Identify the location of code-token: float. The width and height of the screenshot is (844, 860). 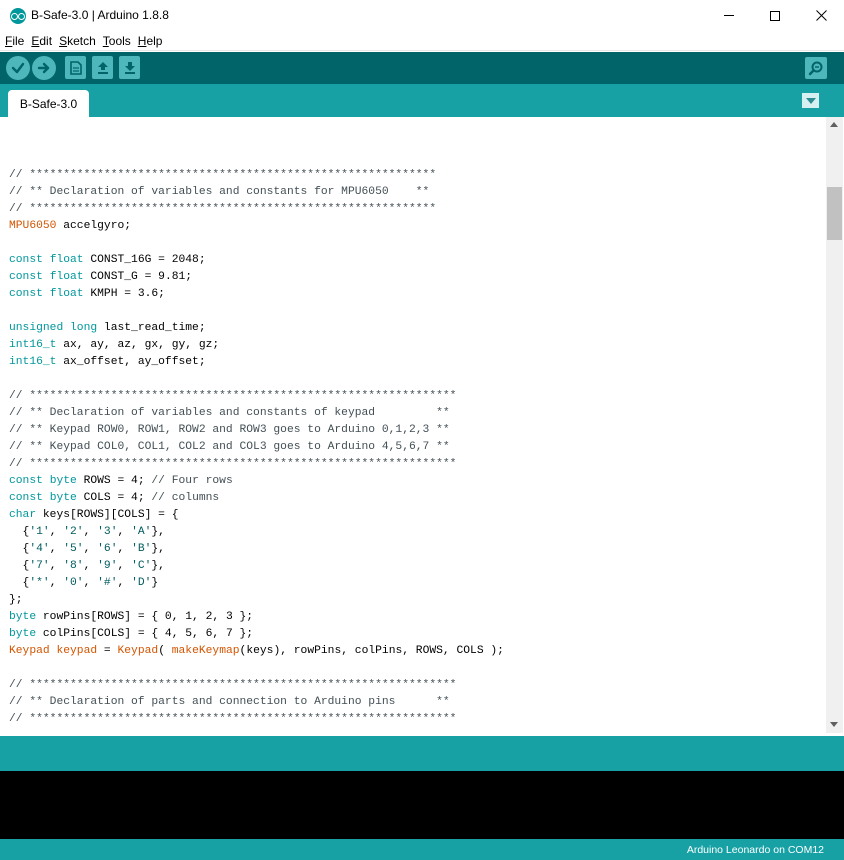
(66, 260).